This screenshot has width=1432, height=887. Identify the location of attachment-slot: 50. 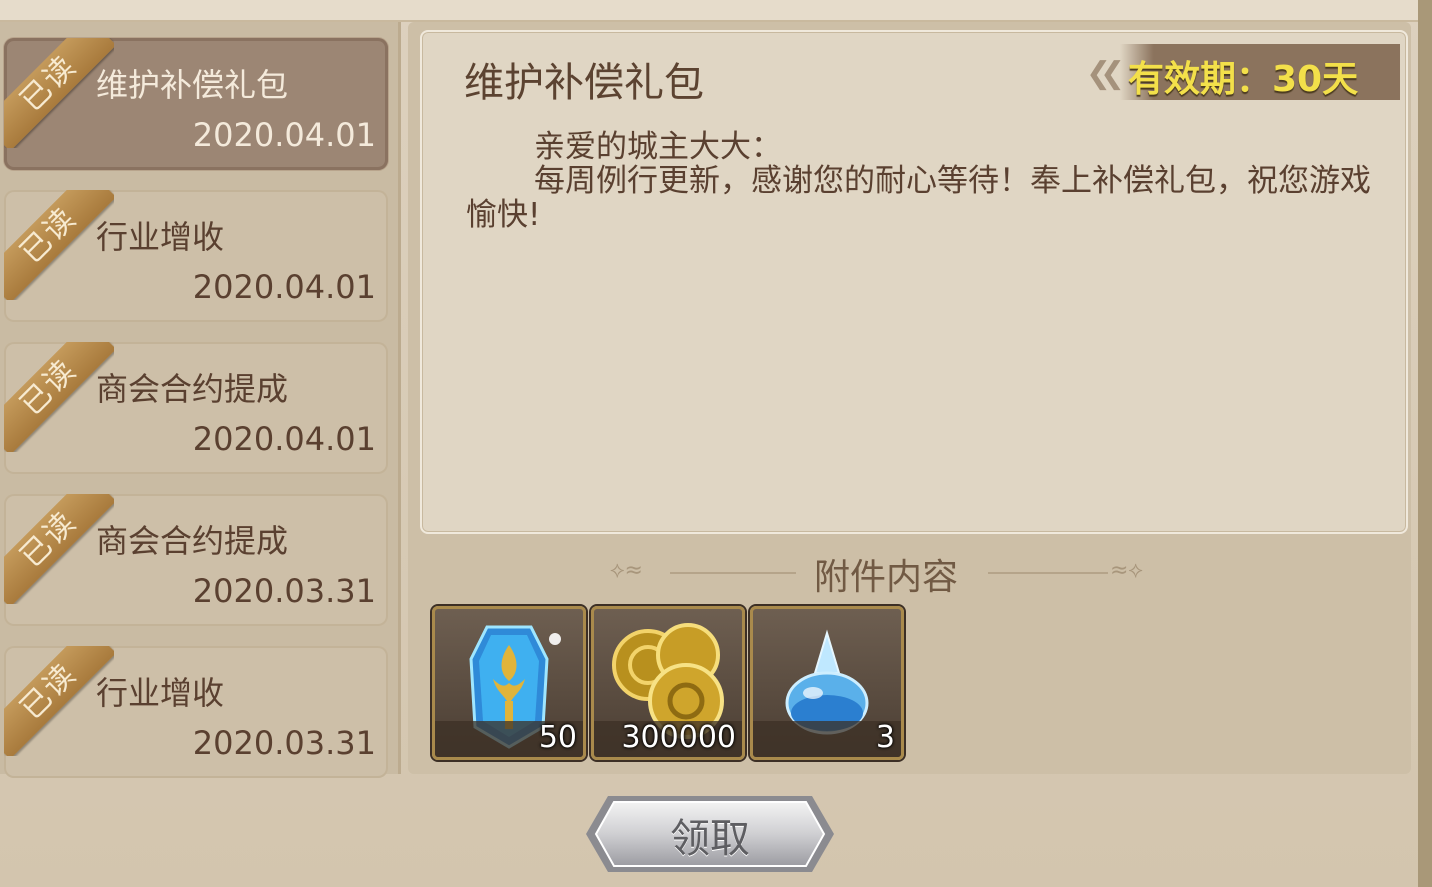
(509, 683).